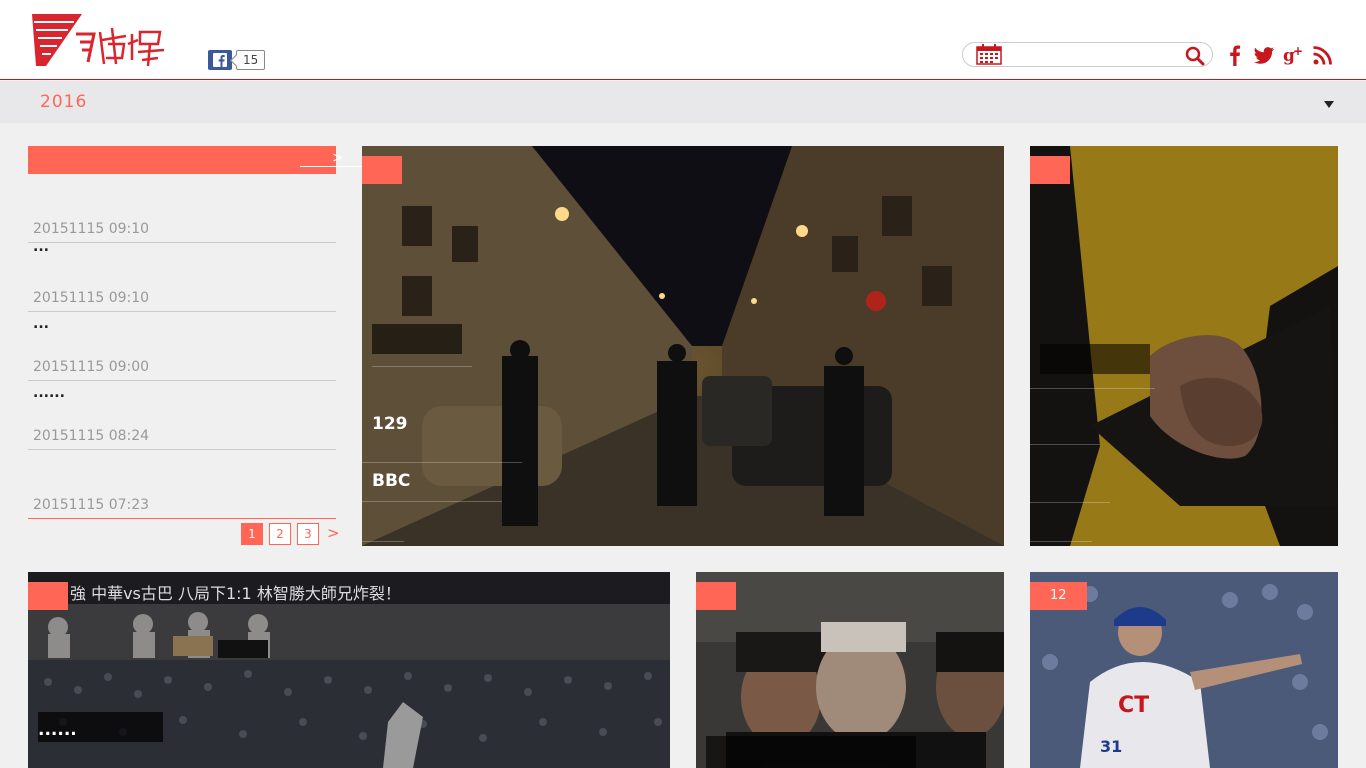  Describe the element at coordinates (251, 60) in the screenshot. I see `like-count: 15` at that location.